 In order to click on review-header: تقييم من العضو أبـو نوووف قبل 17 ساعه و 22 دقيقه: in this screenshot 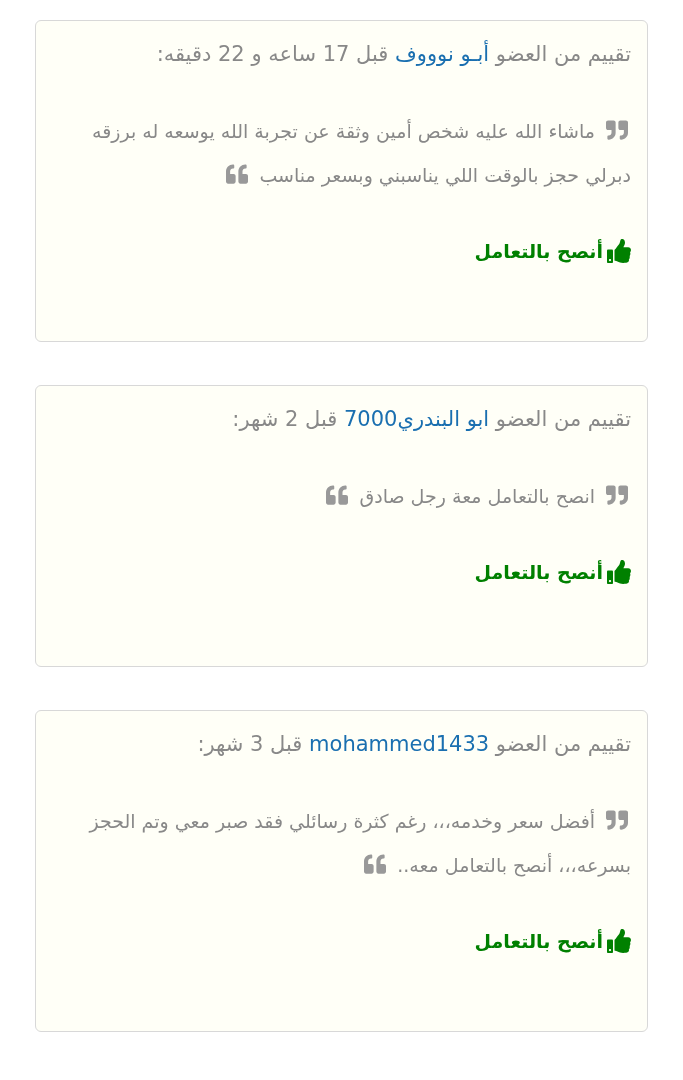, I will do `click(393, 53)`.